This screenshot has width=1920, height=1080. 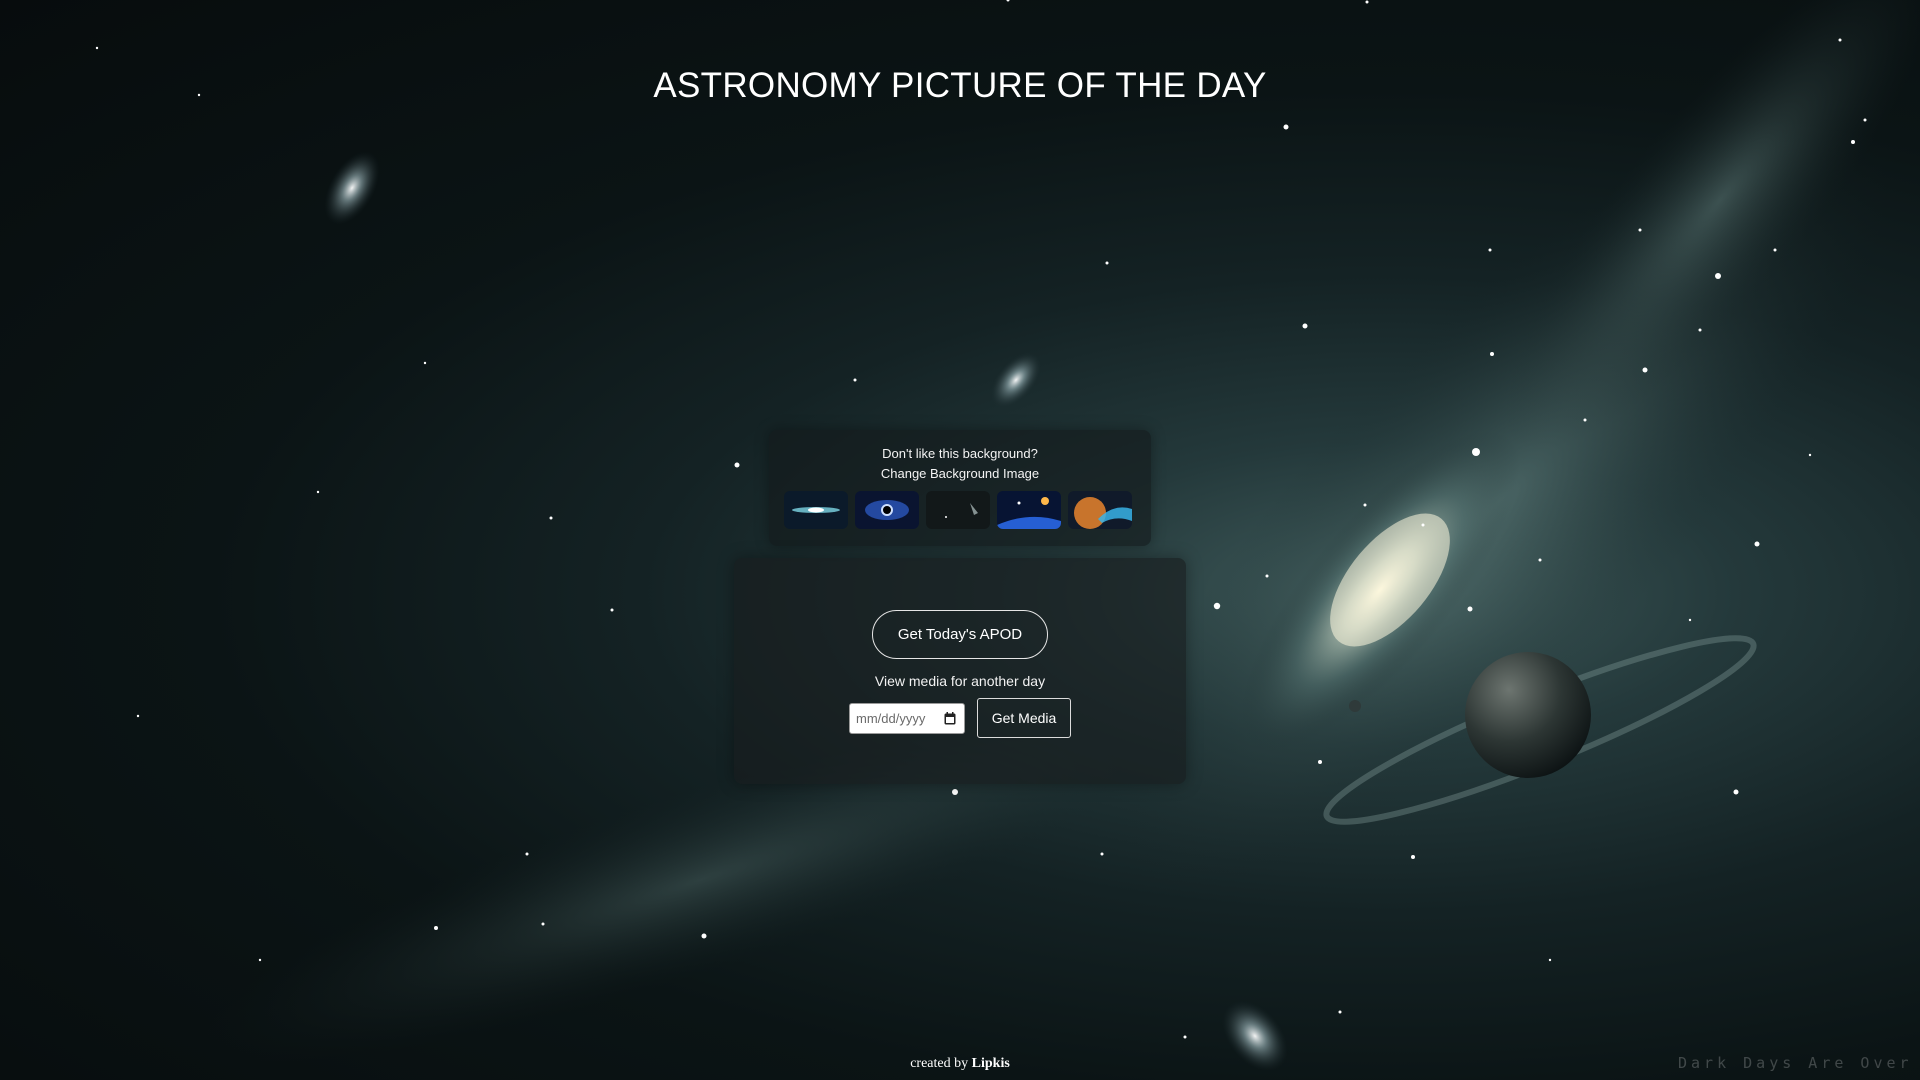 What do you see at coordinates (960, 453) in the screenshot?
I see `background-prompt: Don't like this background?` at bounding box center [960, 453].